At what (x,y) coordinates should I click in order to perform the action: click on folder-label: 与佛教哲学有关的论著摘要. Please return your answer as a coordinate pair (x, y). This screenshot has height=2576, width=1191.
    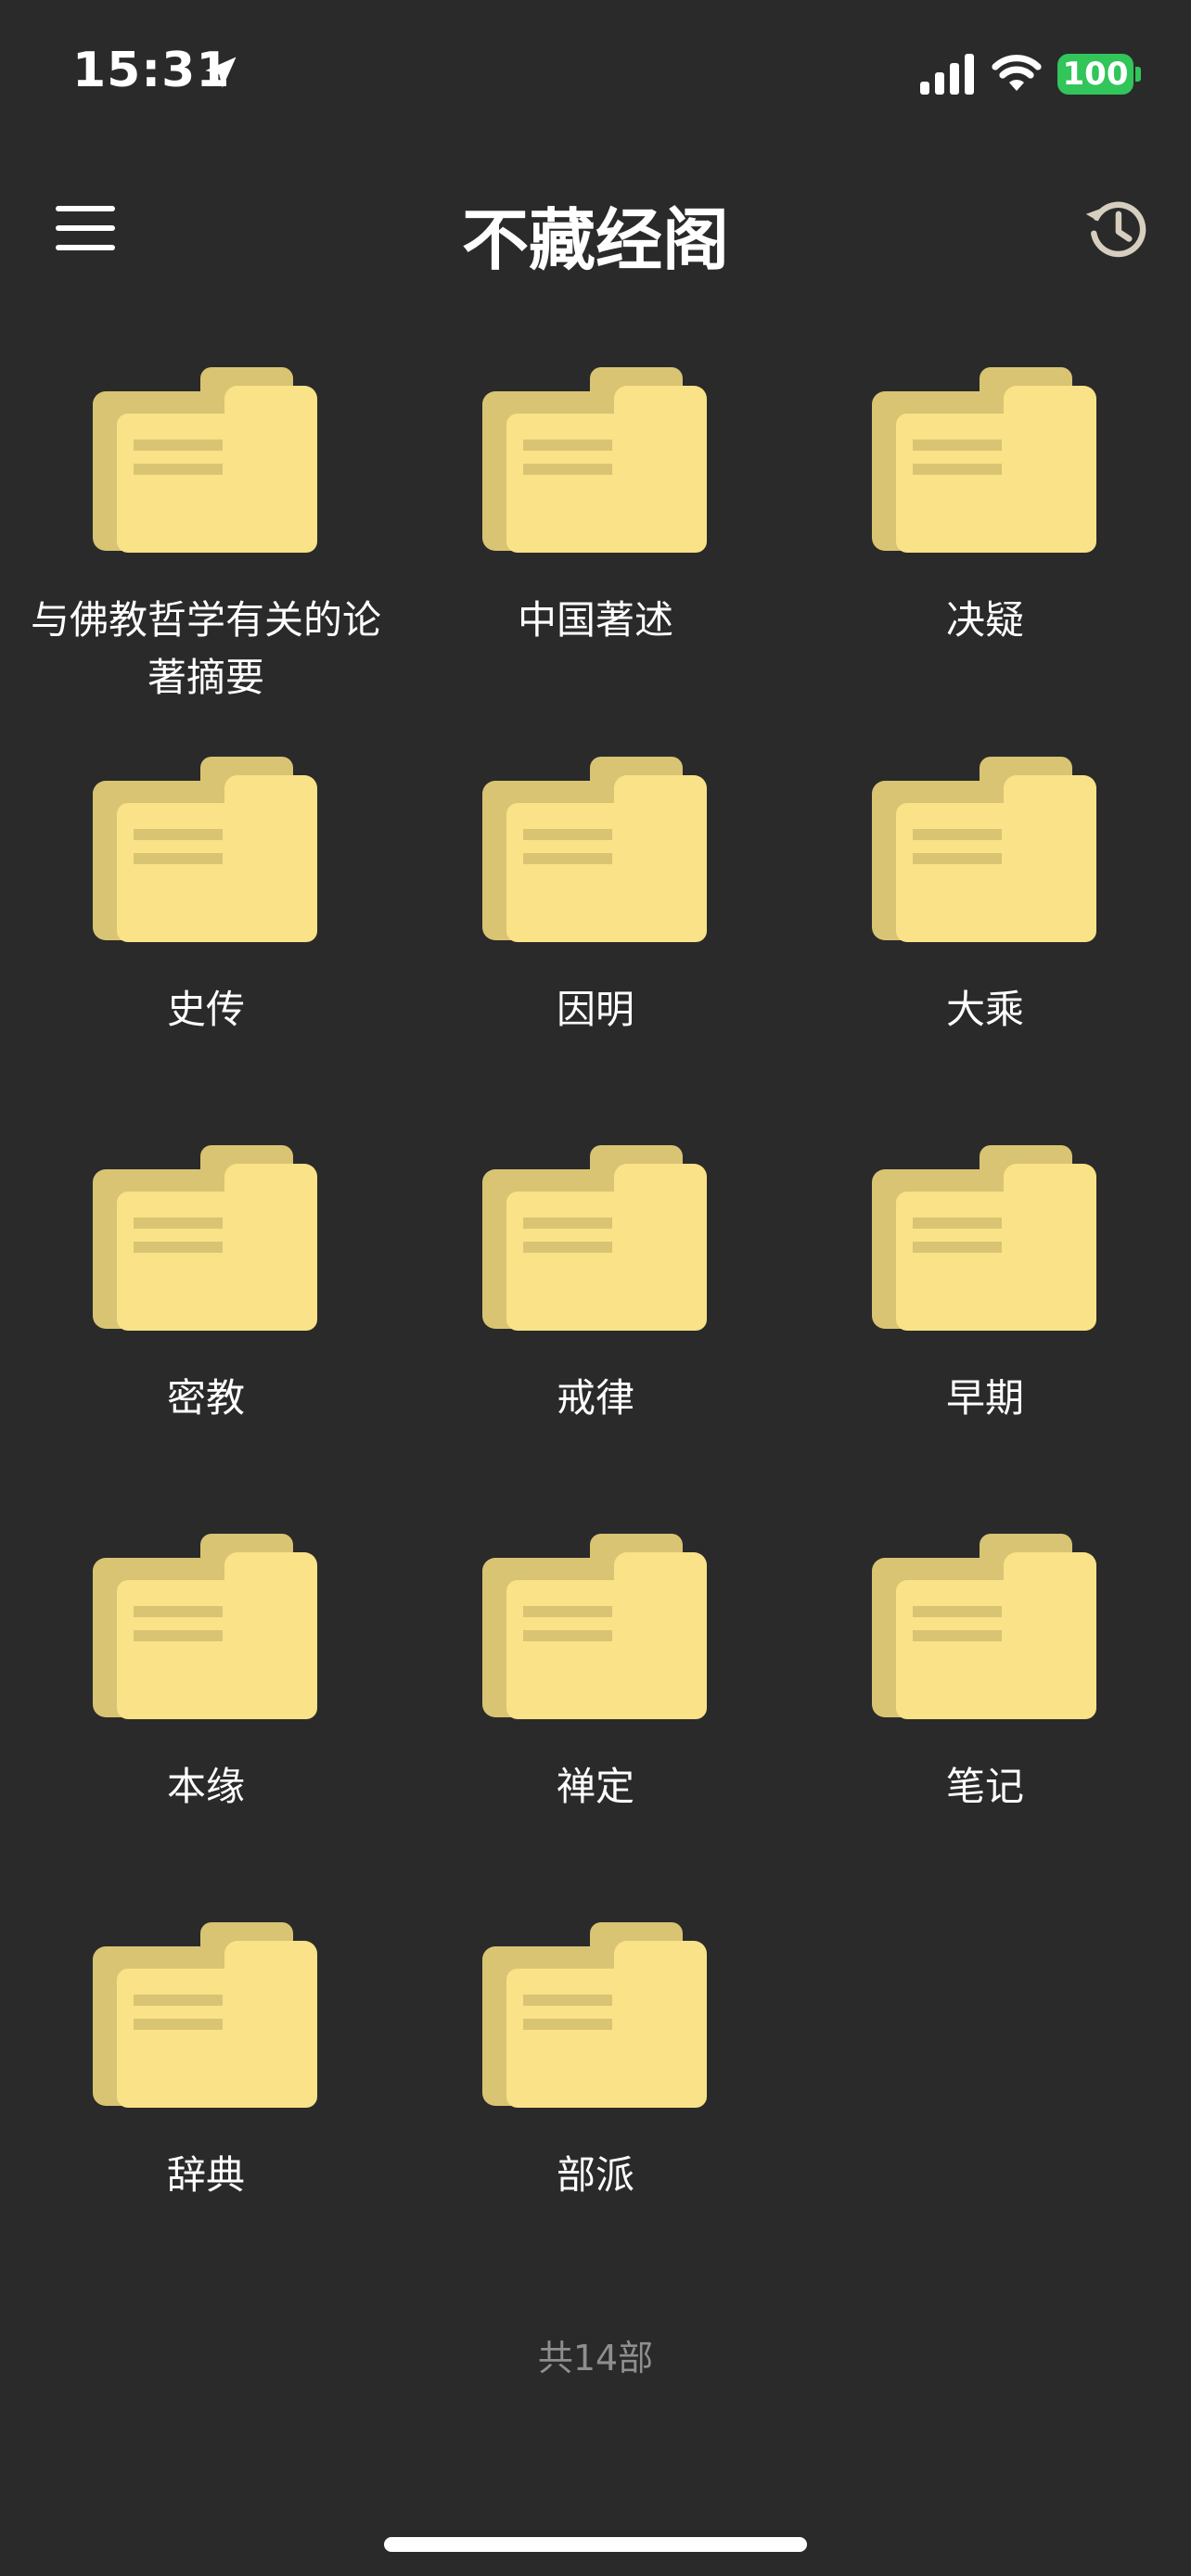
    Looking at the image, I should click on (205, 648).